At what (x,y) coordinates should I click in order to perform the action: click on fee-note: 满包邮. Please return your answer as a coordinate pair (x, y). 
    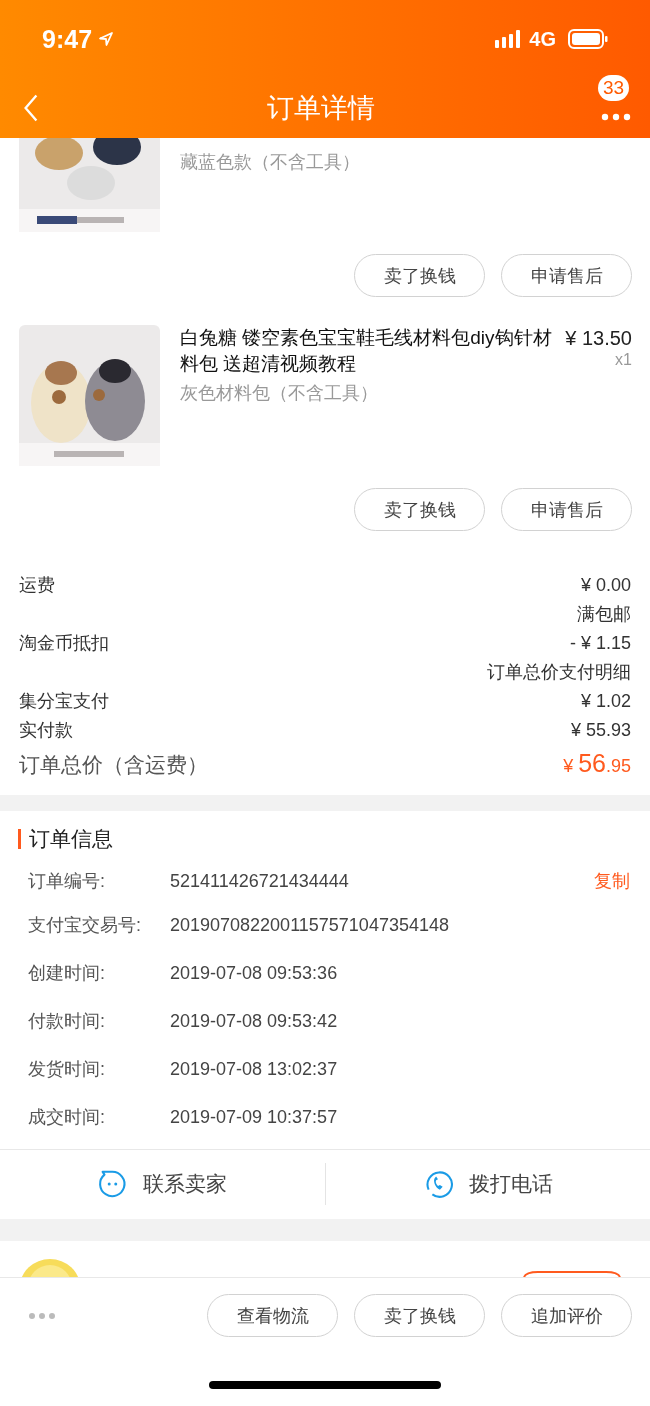
    Looking at the image, I should click on (604, 614).